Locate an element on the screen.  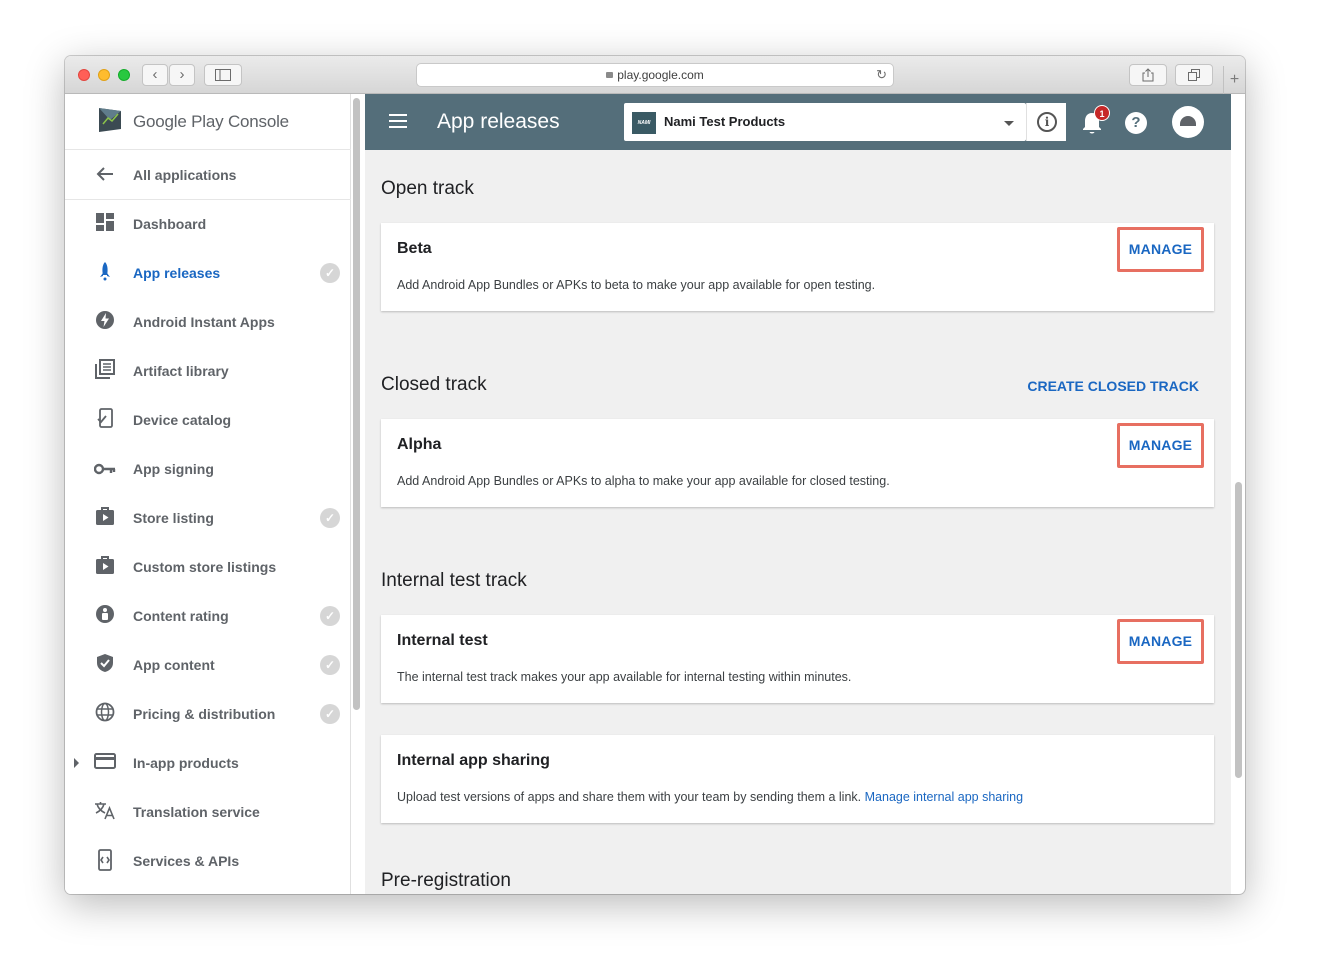
avatar is located at coordinates (1188, 122).